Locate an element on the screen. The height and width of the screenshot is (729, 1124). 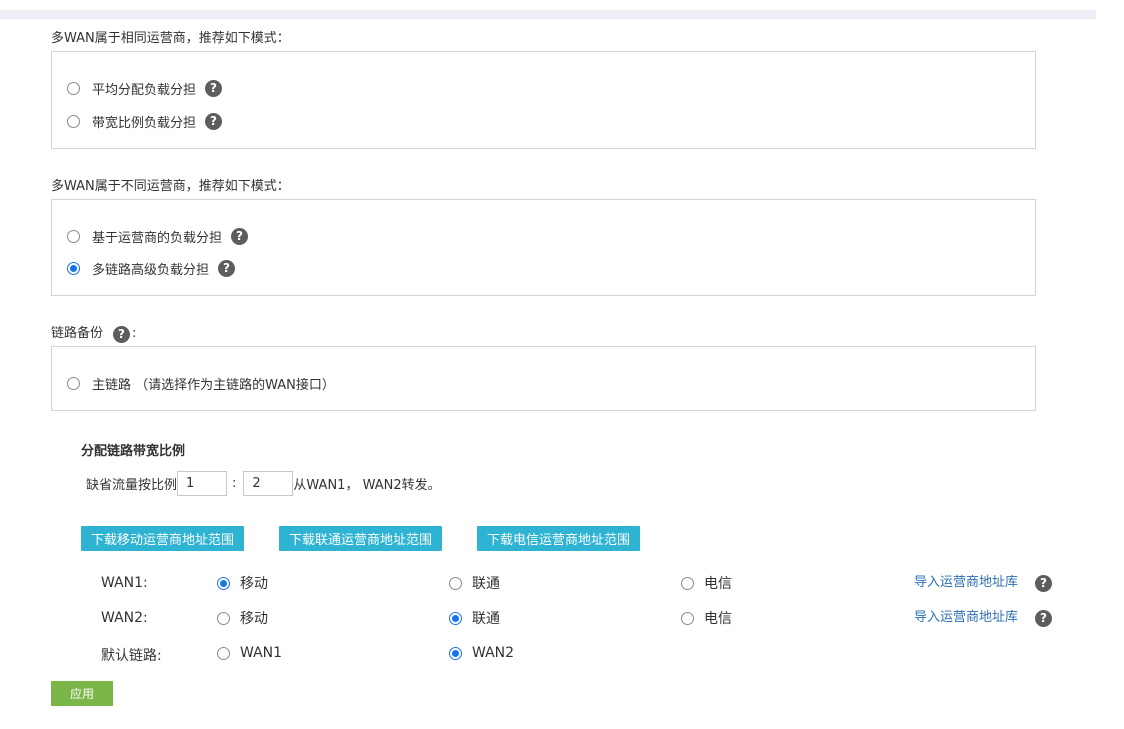
wan1-mobile-option: 移动 is located at coordinates (242, 583).